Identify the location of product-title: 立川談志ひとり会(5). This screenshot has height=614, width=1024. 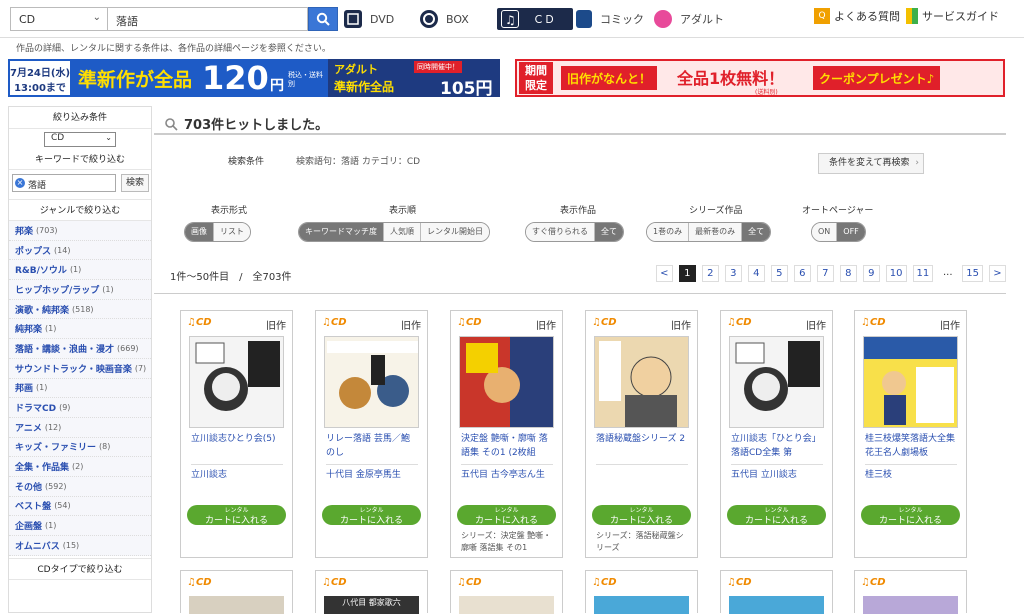
(237, 447).